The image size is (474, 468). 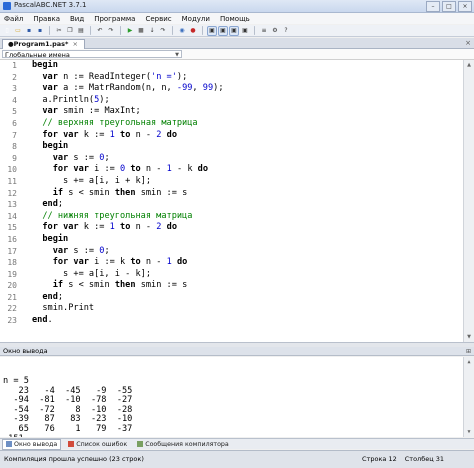 What do you see at coordinates (43, 44) in the screenshot?
I see `tab-program1: ●Program1.pas* ×` at bounding box center [43, 44].